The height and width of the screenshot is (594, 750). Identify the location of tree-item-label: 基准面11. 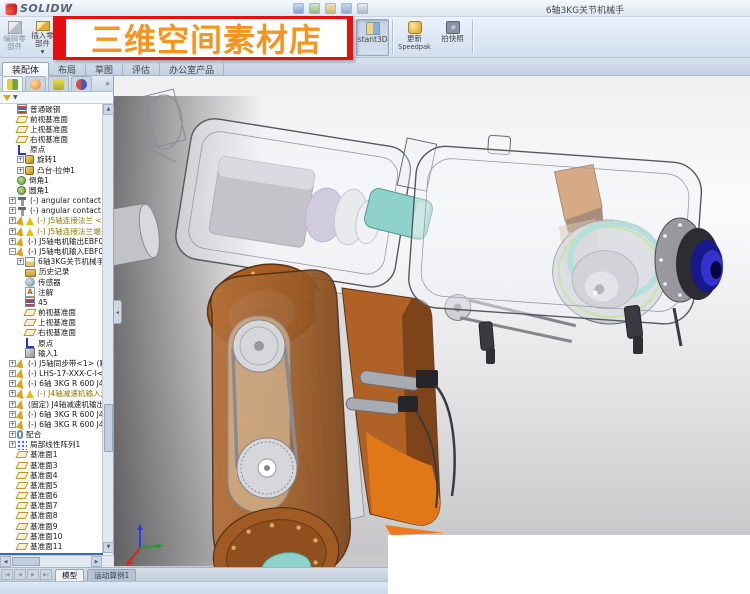
(46, 546).